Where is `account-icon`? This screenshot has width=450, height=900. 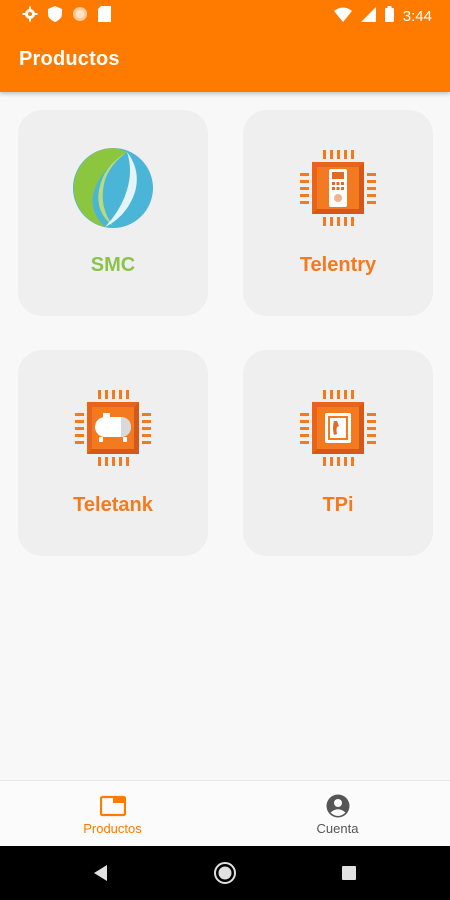 account-icon is located at coordinates (338, 806).